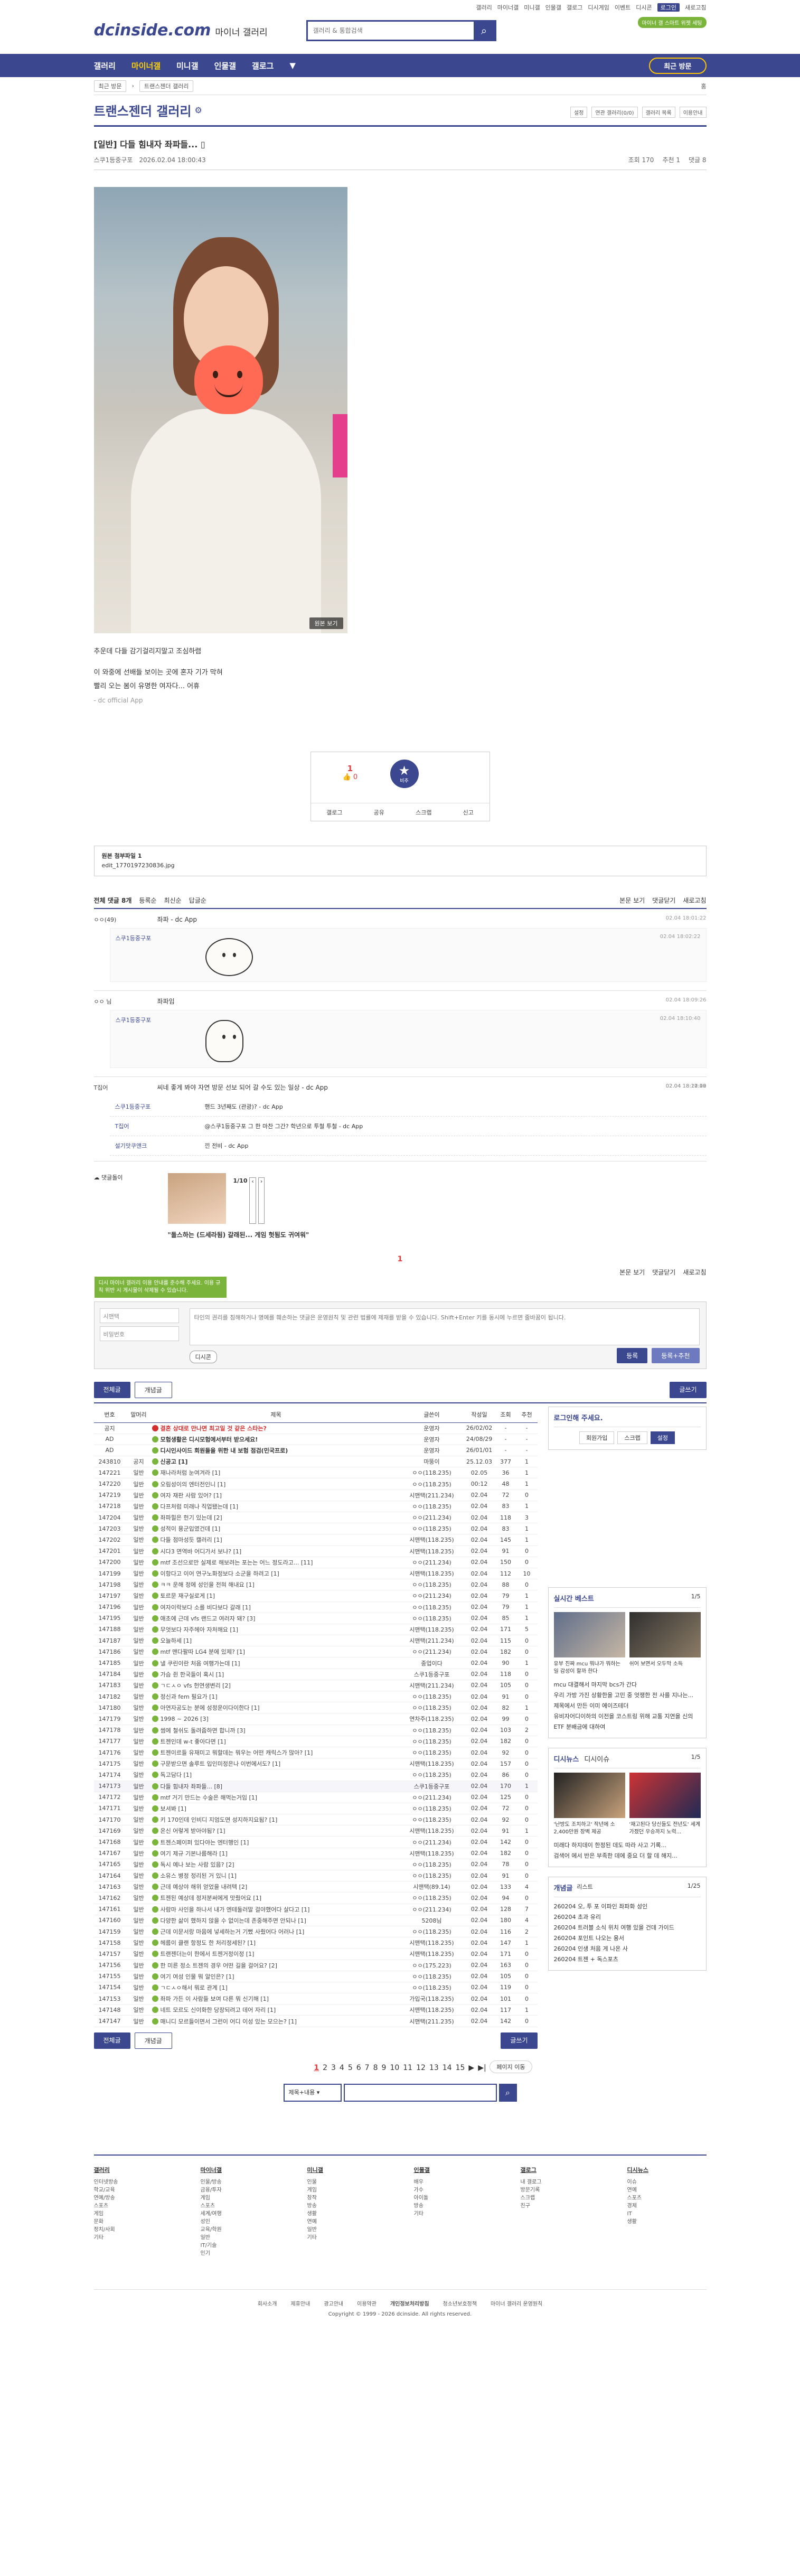 Image resolution: width=800 pixels, height=2576 pixels. What do you see at coordinates (553, 7) in the screenshot?
I see `toplink: 인물갤` at bounding box center [553, 7].